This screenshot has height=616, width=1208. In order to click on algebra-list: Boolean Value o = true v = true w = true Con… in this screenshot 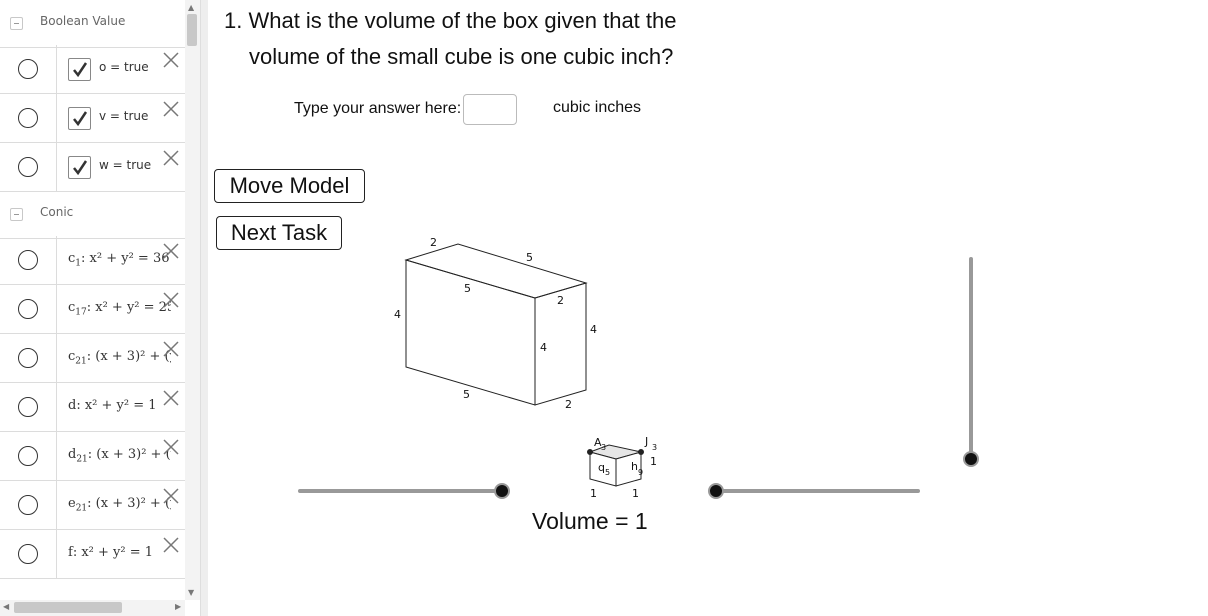, I will do `click(92, 300)`.